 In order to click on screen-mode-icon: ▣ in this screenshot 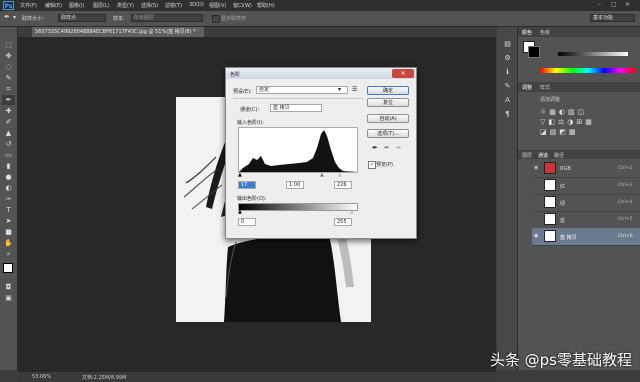, I will do `click(8, 298)`.